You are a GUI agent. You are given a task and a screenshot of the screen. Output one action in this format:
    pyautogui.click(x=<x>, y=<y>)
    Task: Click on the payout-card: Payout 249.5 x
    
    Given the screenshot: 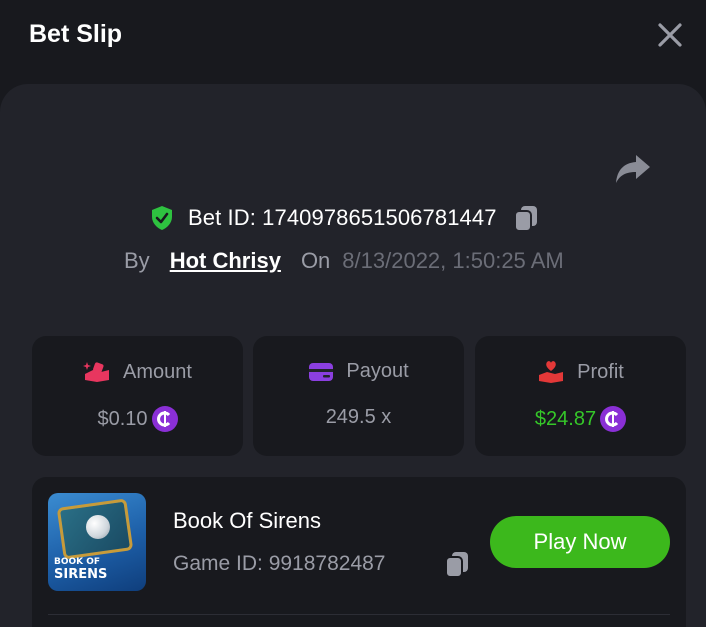 What is the action you would take?
    pyautogui.click(x=358, y=396)
    